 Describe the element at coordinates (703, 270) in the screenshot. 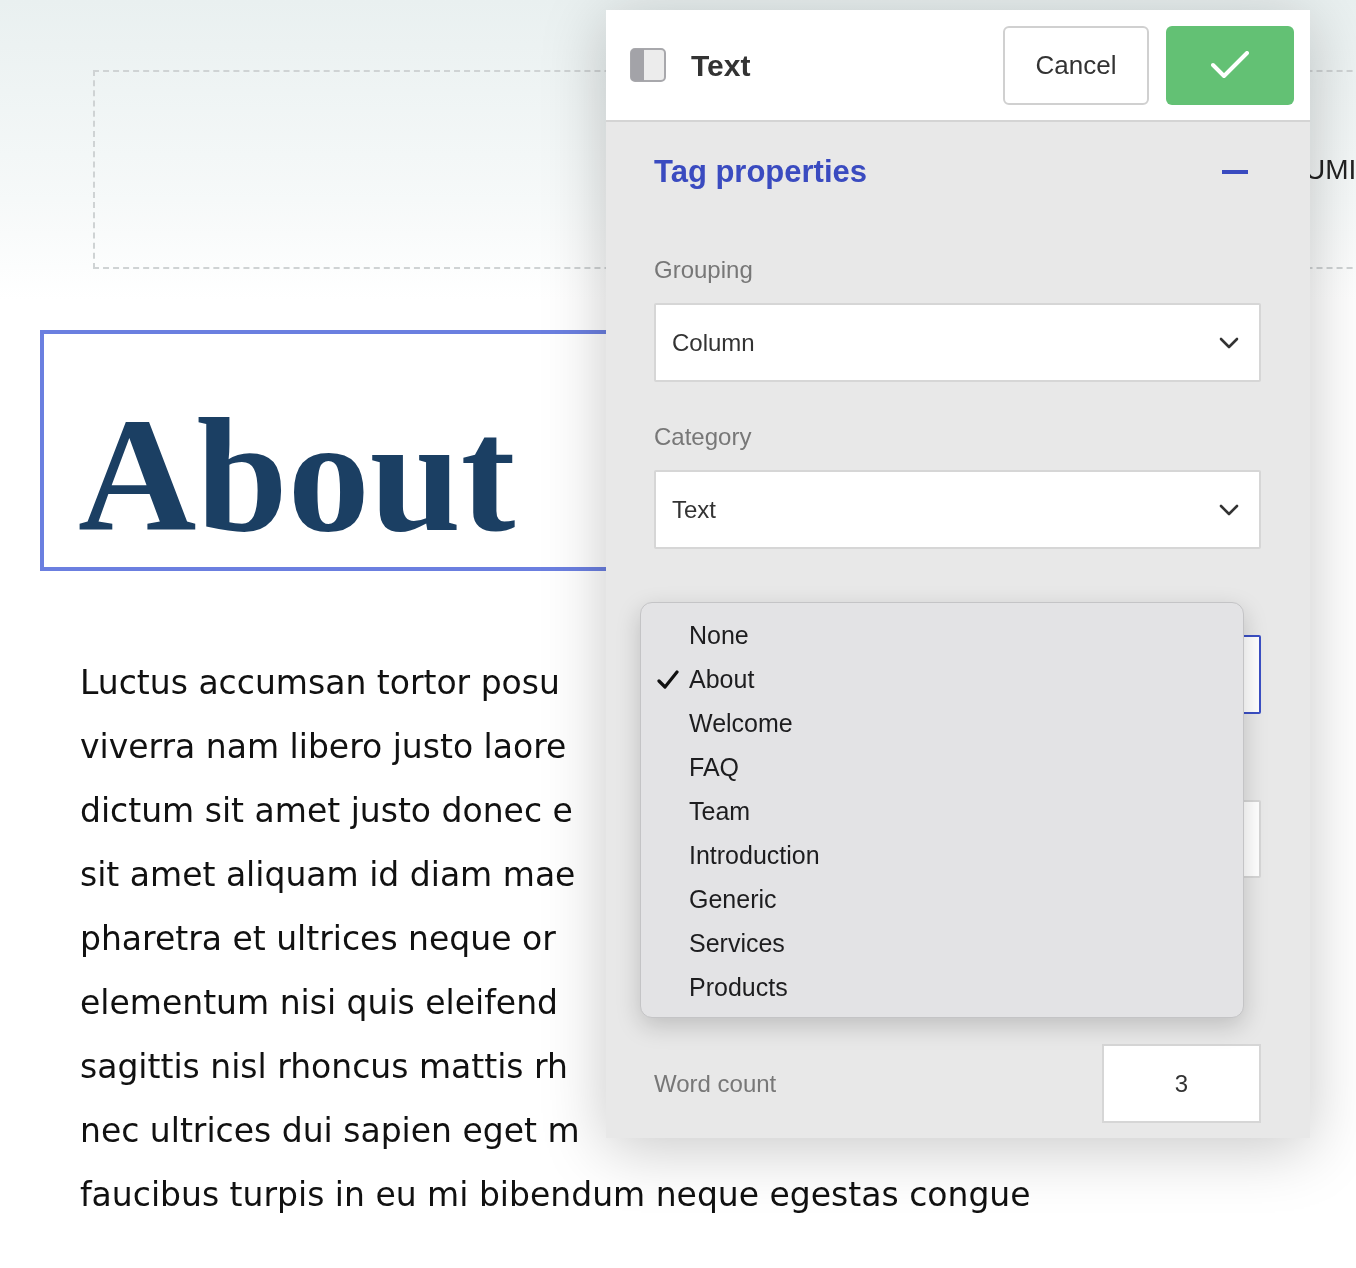

I see `field-label: Grouping` at that location.